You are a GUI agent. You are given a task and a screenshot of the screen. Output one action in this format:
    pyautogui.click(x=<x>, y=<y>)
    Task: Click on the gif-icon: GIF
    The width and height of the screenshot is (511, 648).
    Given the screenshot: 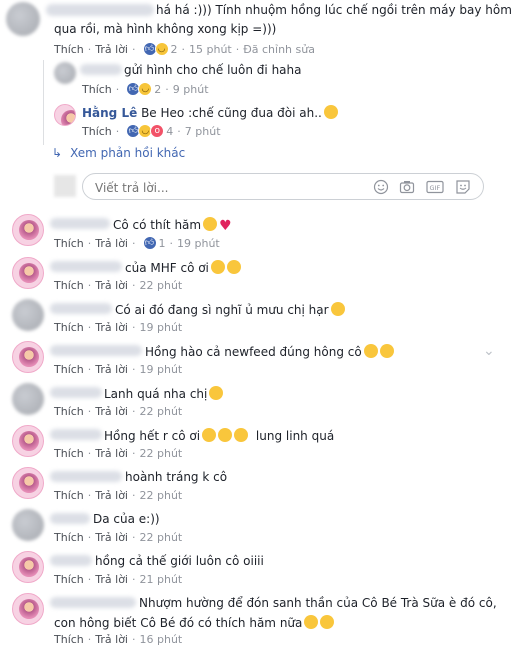 What is the action you would take?
    pyautogui.click(x=435, y=187)
    